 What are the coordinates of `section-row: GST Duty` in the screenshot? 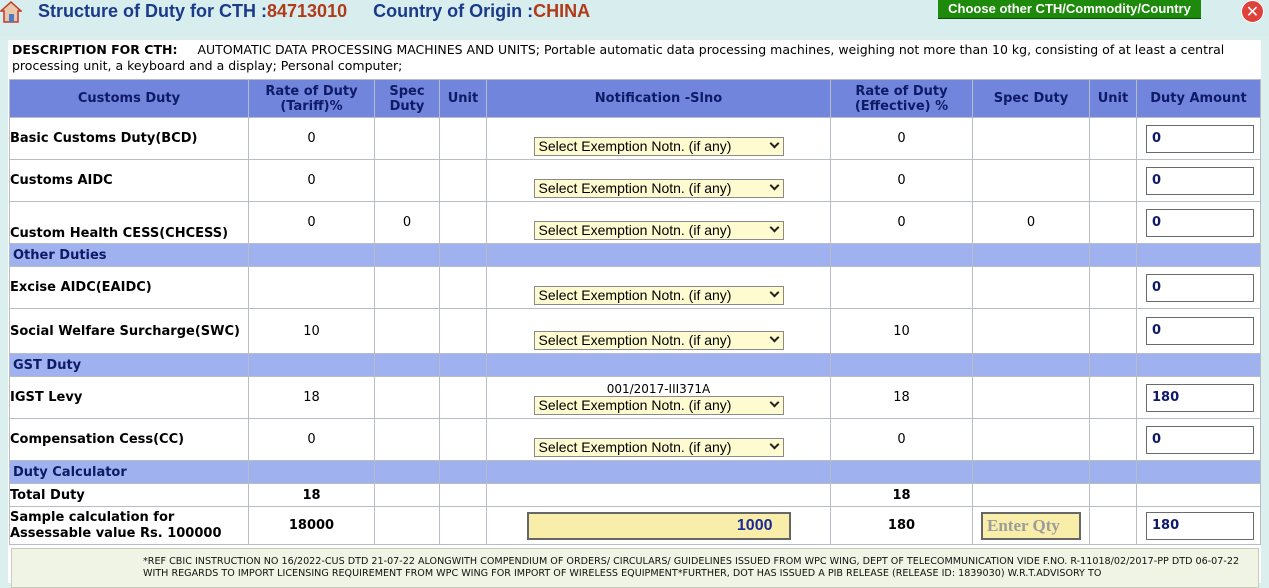 It's located at (635, 365).